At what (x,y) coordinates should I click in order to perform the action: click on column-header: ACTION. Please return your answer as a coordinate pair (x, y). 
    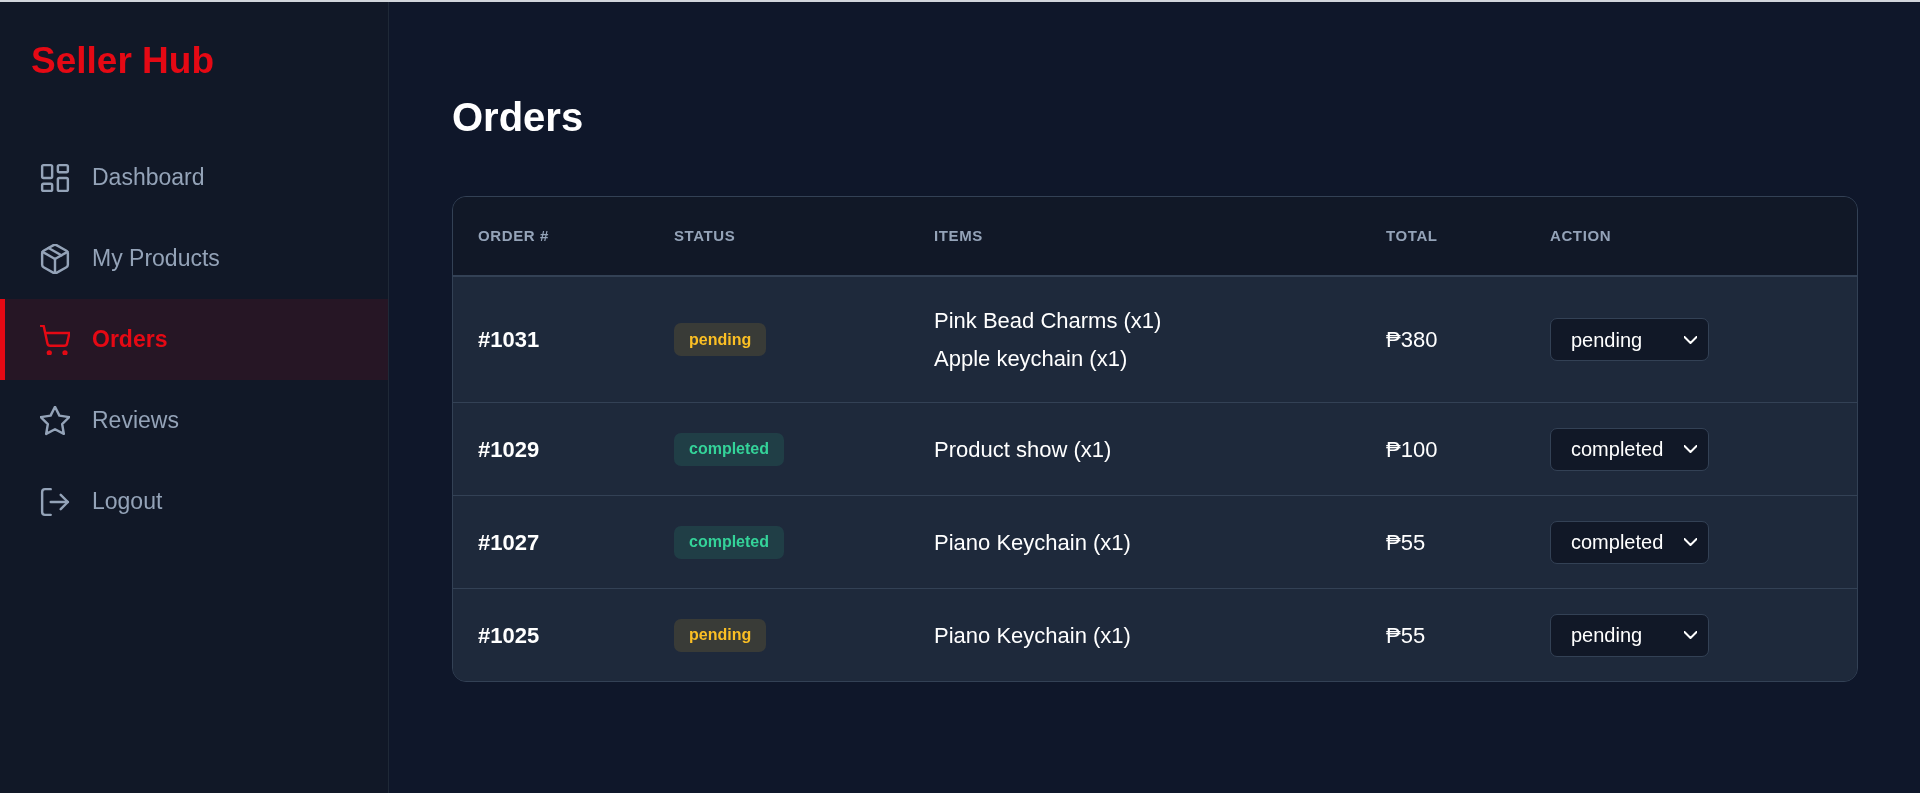
    Looking at the image, I should click on (1581, 235).